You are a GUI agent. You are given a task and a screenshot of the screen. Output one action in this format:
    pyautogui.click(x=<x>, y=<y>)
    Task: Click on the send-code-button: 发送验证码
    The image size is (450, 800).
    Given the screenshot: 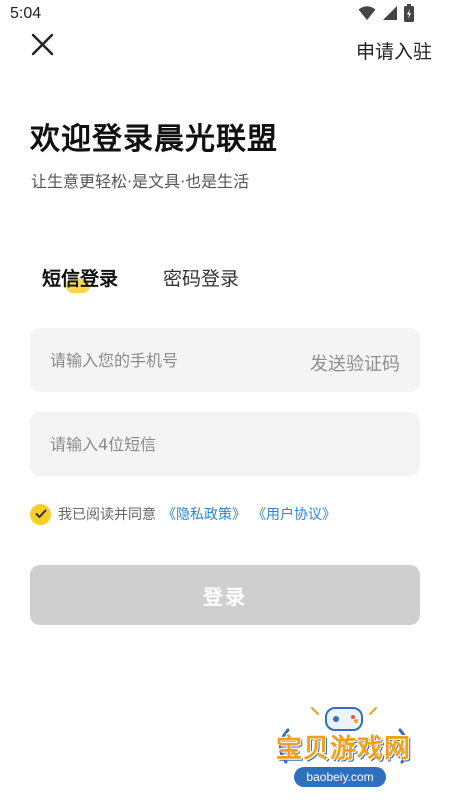 What is the action you would take?
    pyautogui.click(x=355, y=363)
    